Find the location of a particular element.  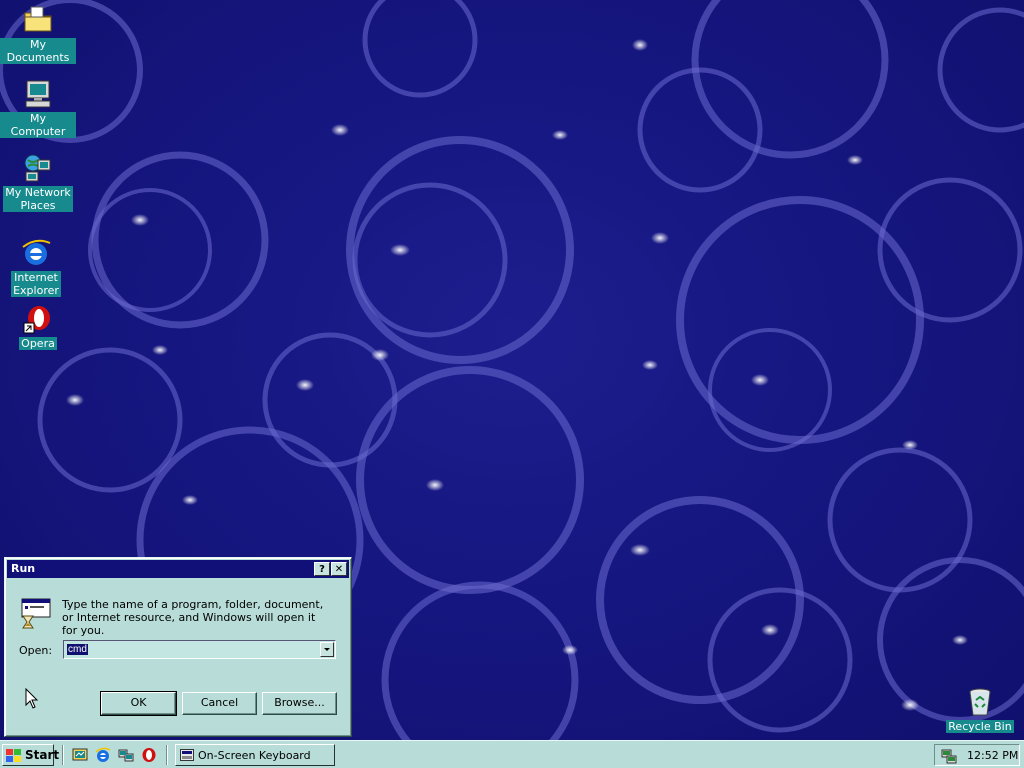

open-combobox: cmd is located at coordinates (199, 649).